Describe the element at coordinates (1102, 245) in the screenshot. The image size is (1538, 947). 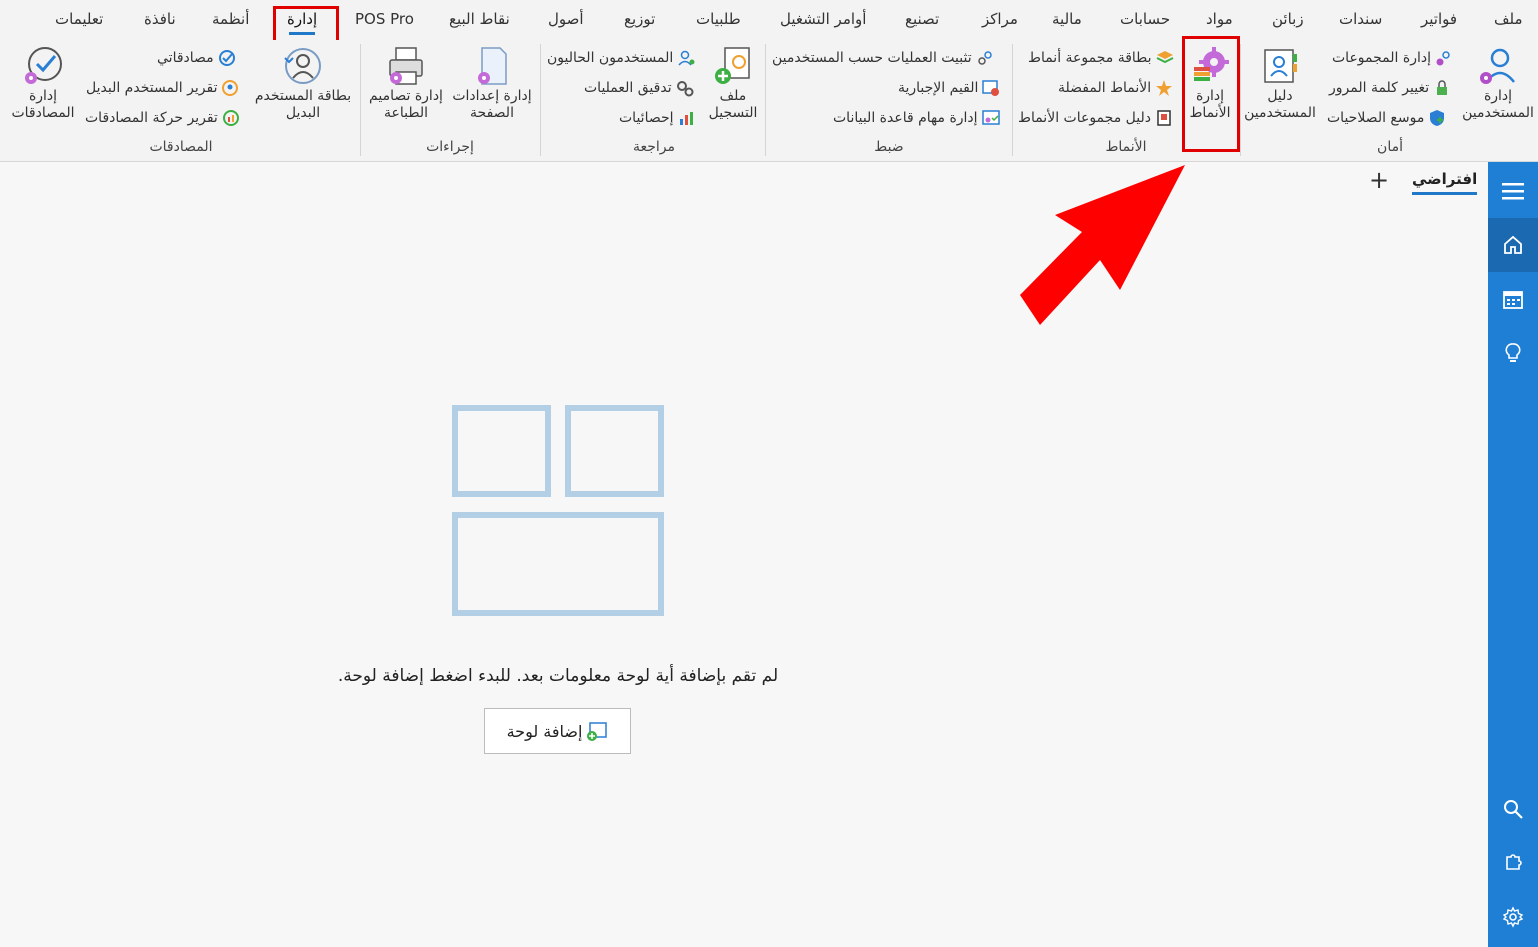
I see `annotation-arrow` at that location.